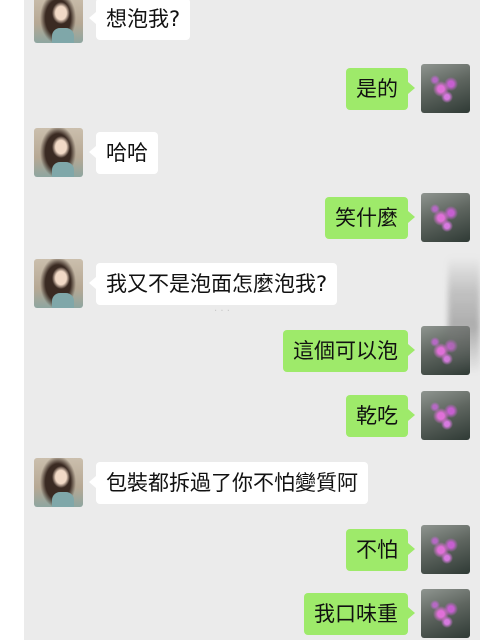 The width and height of the screenshot is (504, 640). Describe the element at coordinates (380, 89) in the screenshot. I see `message-bubble: 是的` at that location.